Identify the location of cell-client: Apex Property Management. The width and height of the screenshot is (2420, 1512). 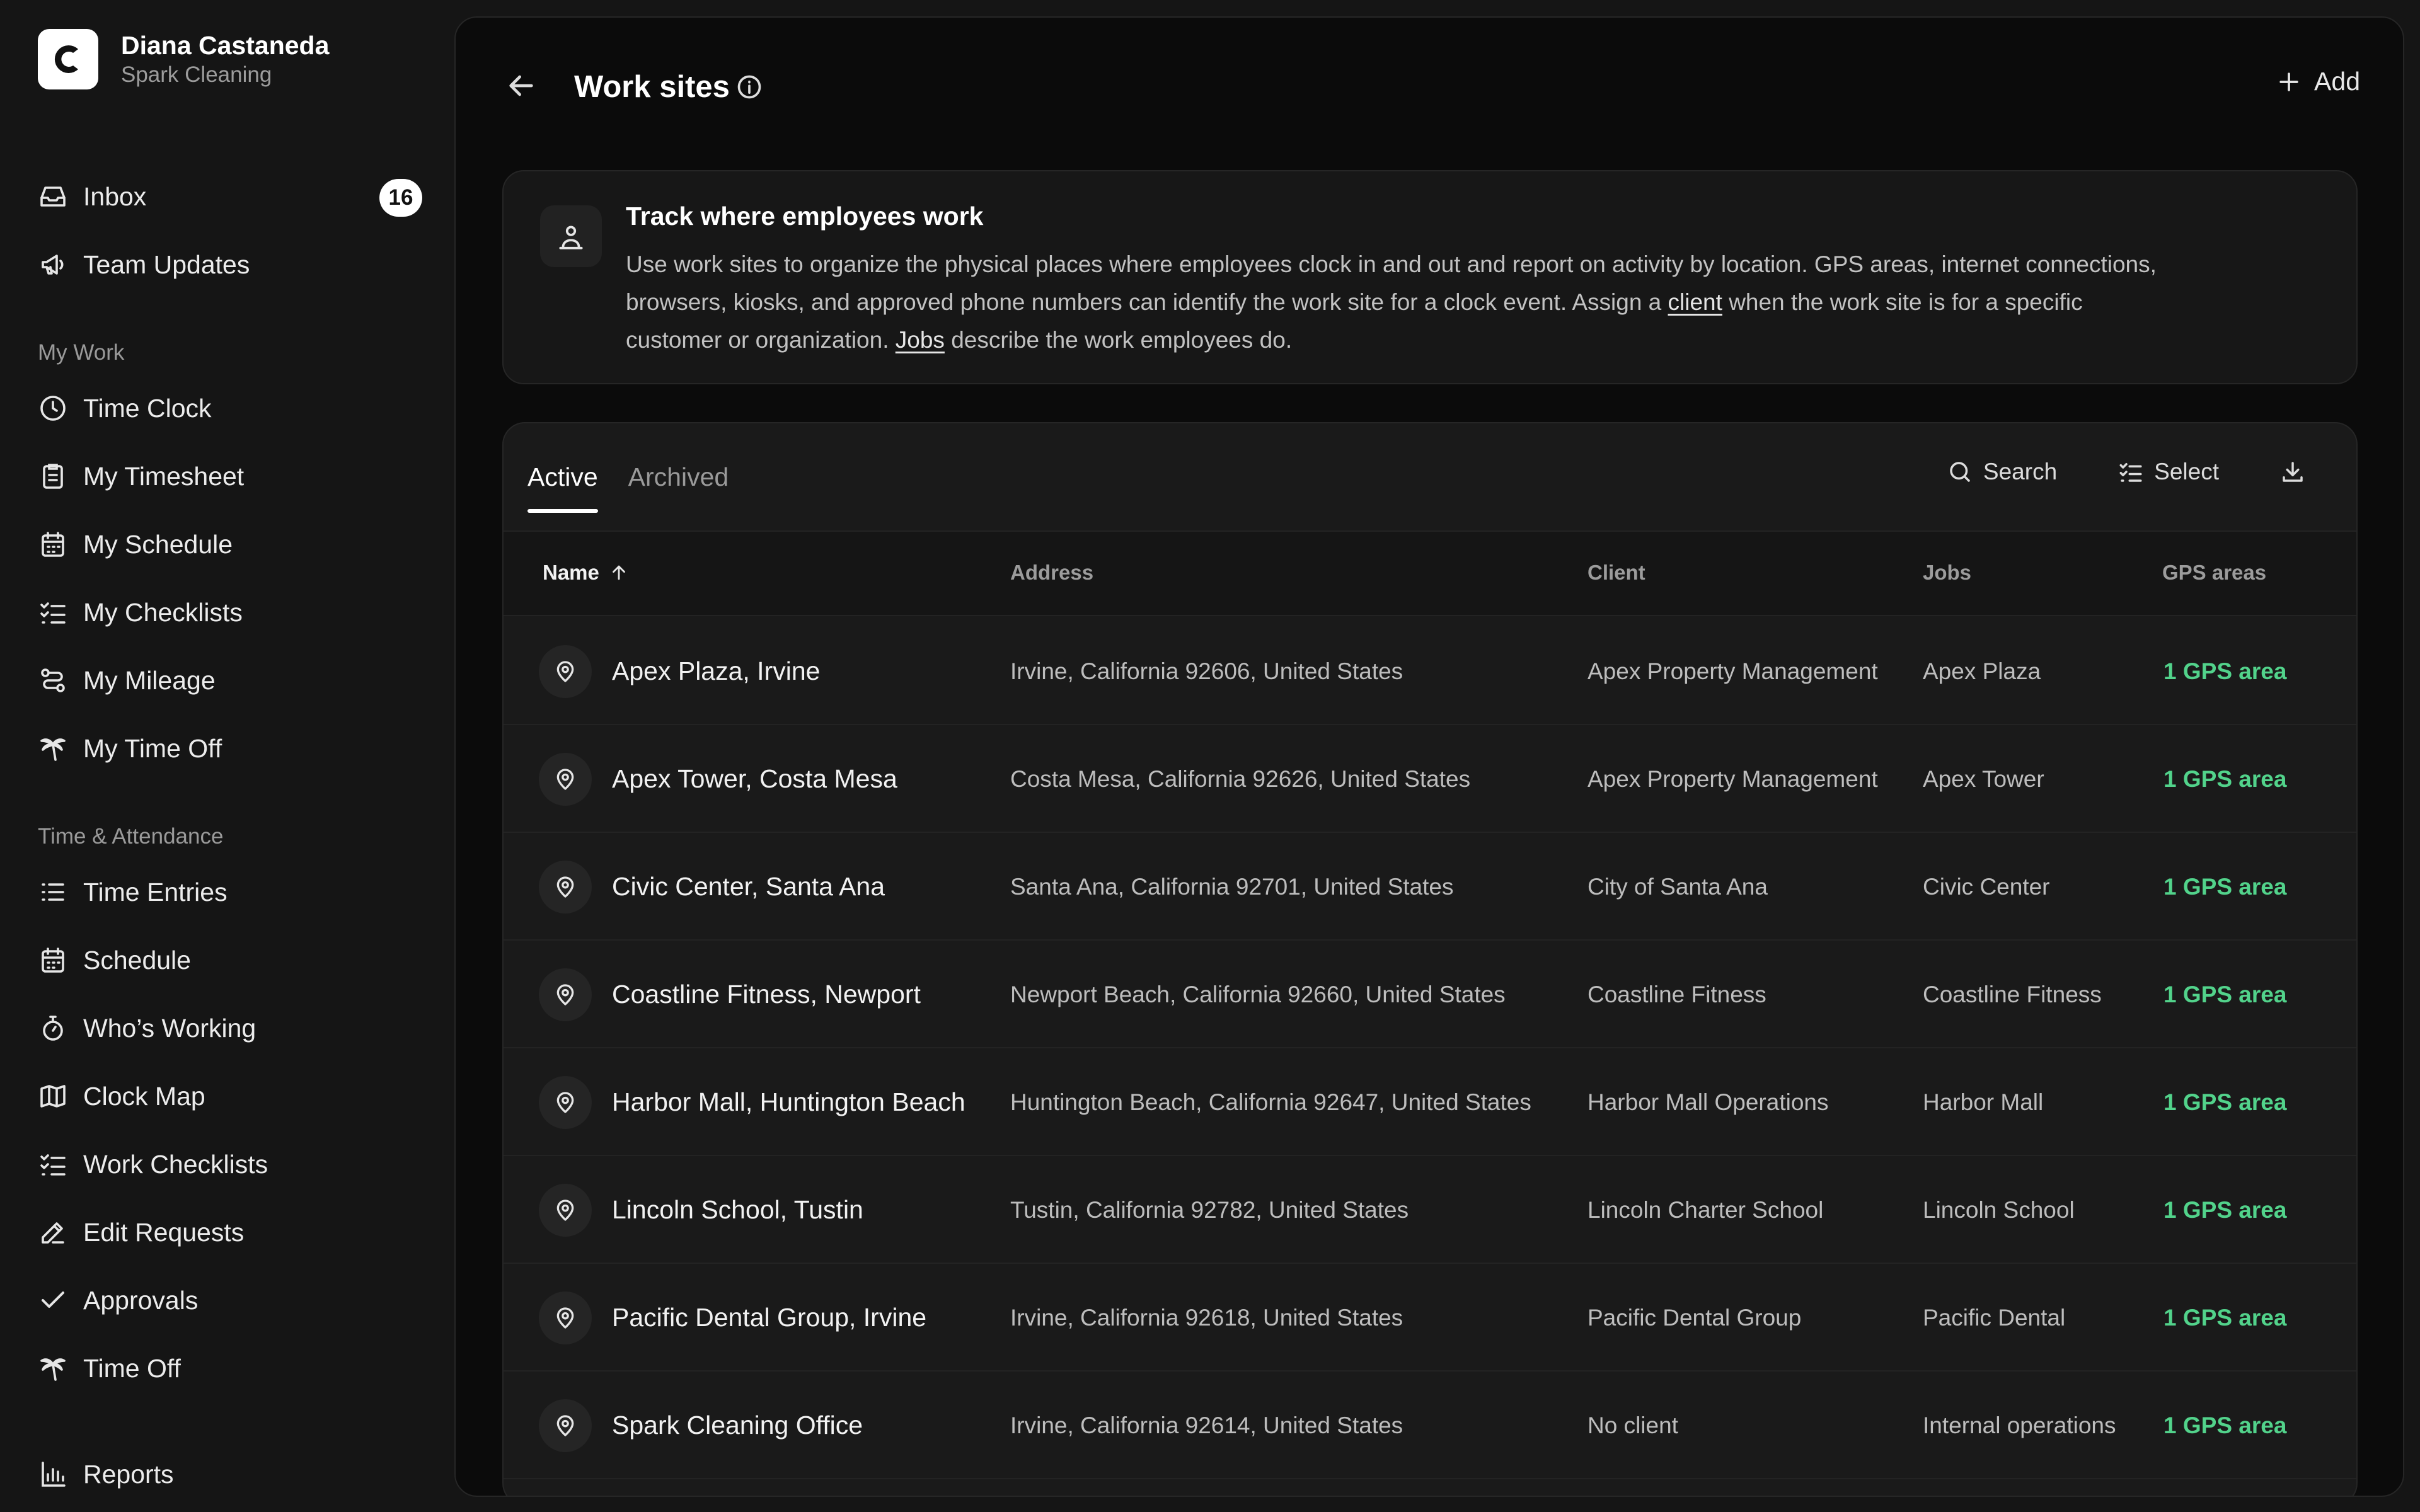
(1732, 671).